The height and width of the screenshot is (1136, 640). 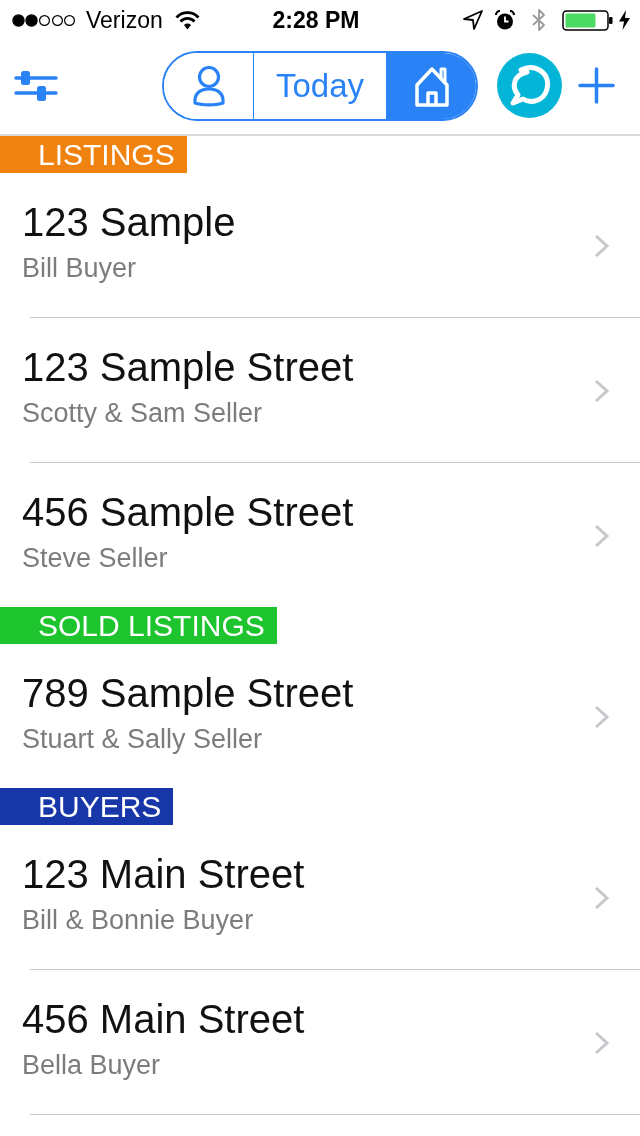 I want to click on client-name: Steve Seller, so click(x=95, y=558).